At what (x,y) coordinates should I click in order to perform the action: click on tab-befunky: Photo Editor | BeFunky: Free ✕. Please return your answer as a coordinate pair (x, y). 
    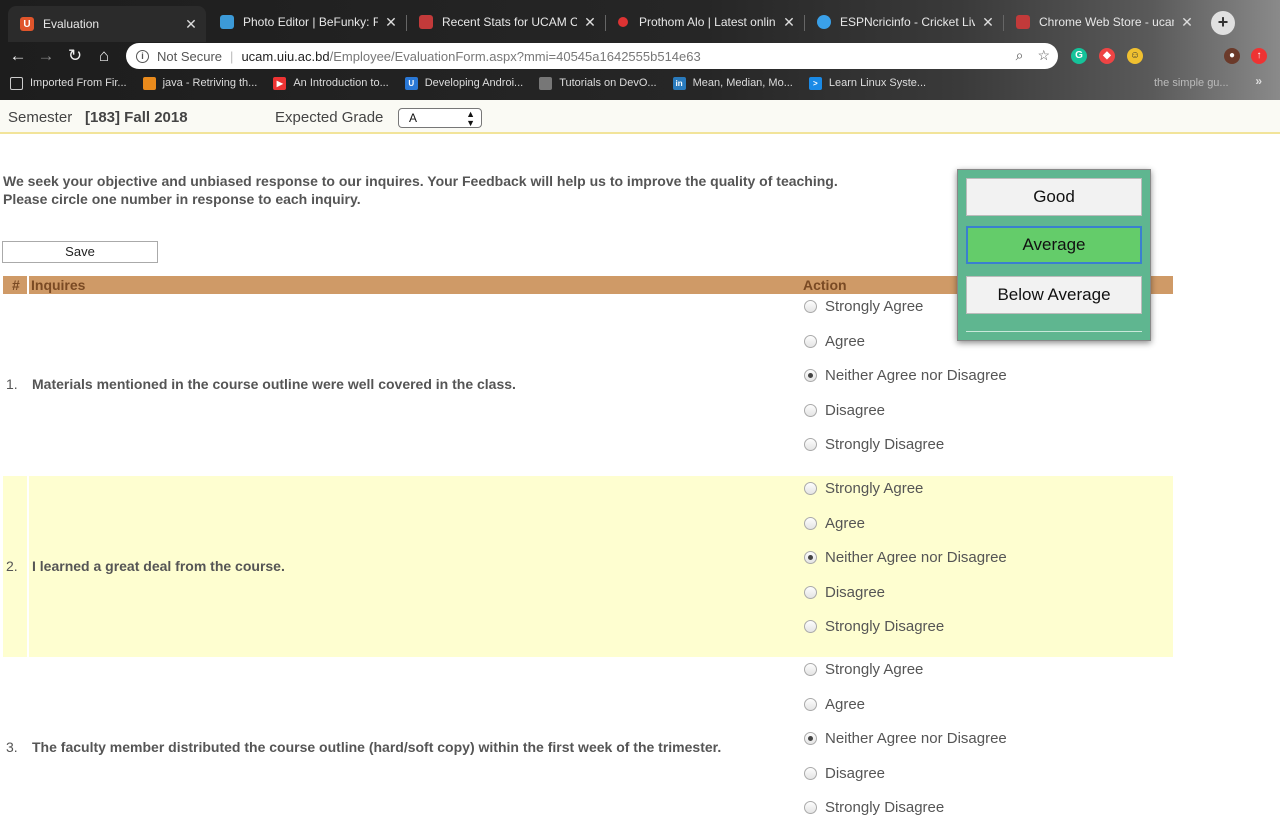
    Looking at the image, I should click on (307, 22).